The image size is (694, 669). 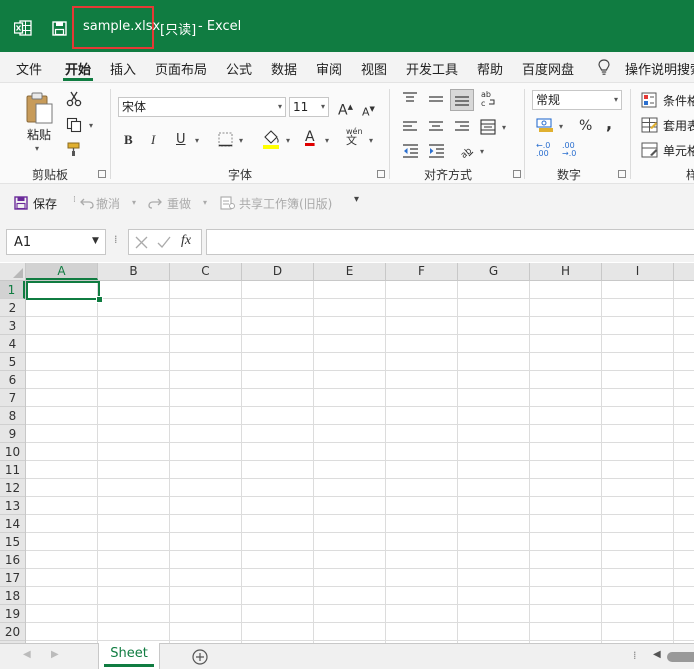 I want to click on row-header: 8, so click(x=12, y=416).